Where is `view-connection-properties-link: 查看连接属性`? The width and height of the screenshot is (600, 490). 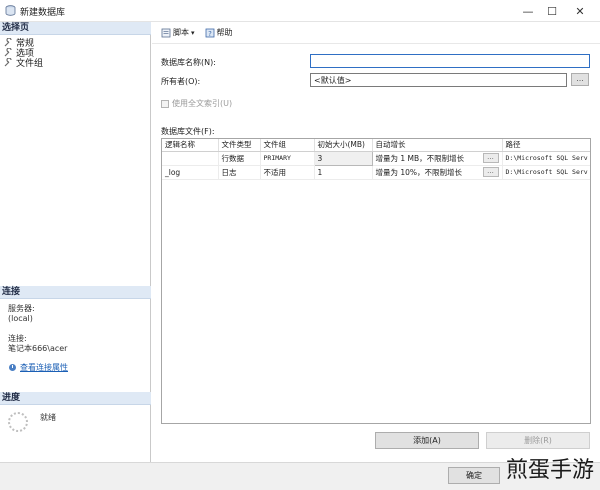
view-connection-properties-link: 查看连接属性 is located at coordinates (38, 367).